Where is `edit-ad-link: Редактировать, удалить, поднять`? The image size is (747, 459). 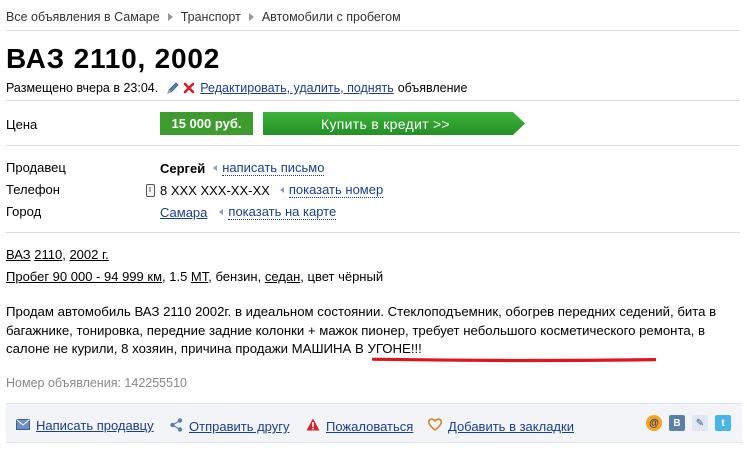 edit-ad-link: Редактировать, удалить, поднять is located at coordinates (296, 88).